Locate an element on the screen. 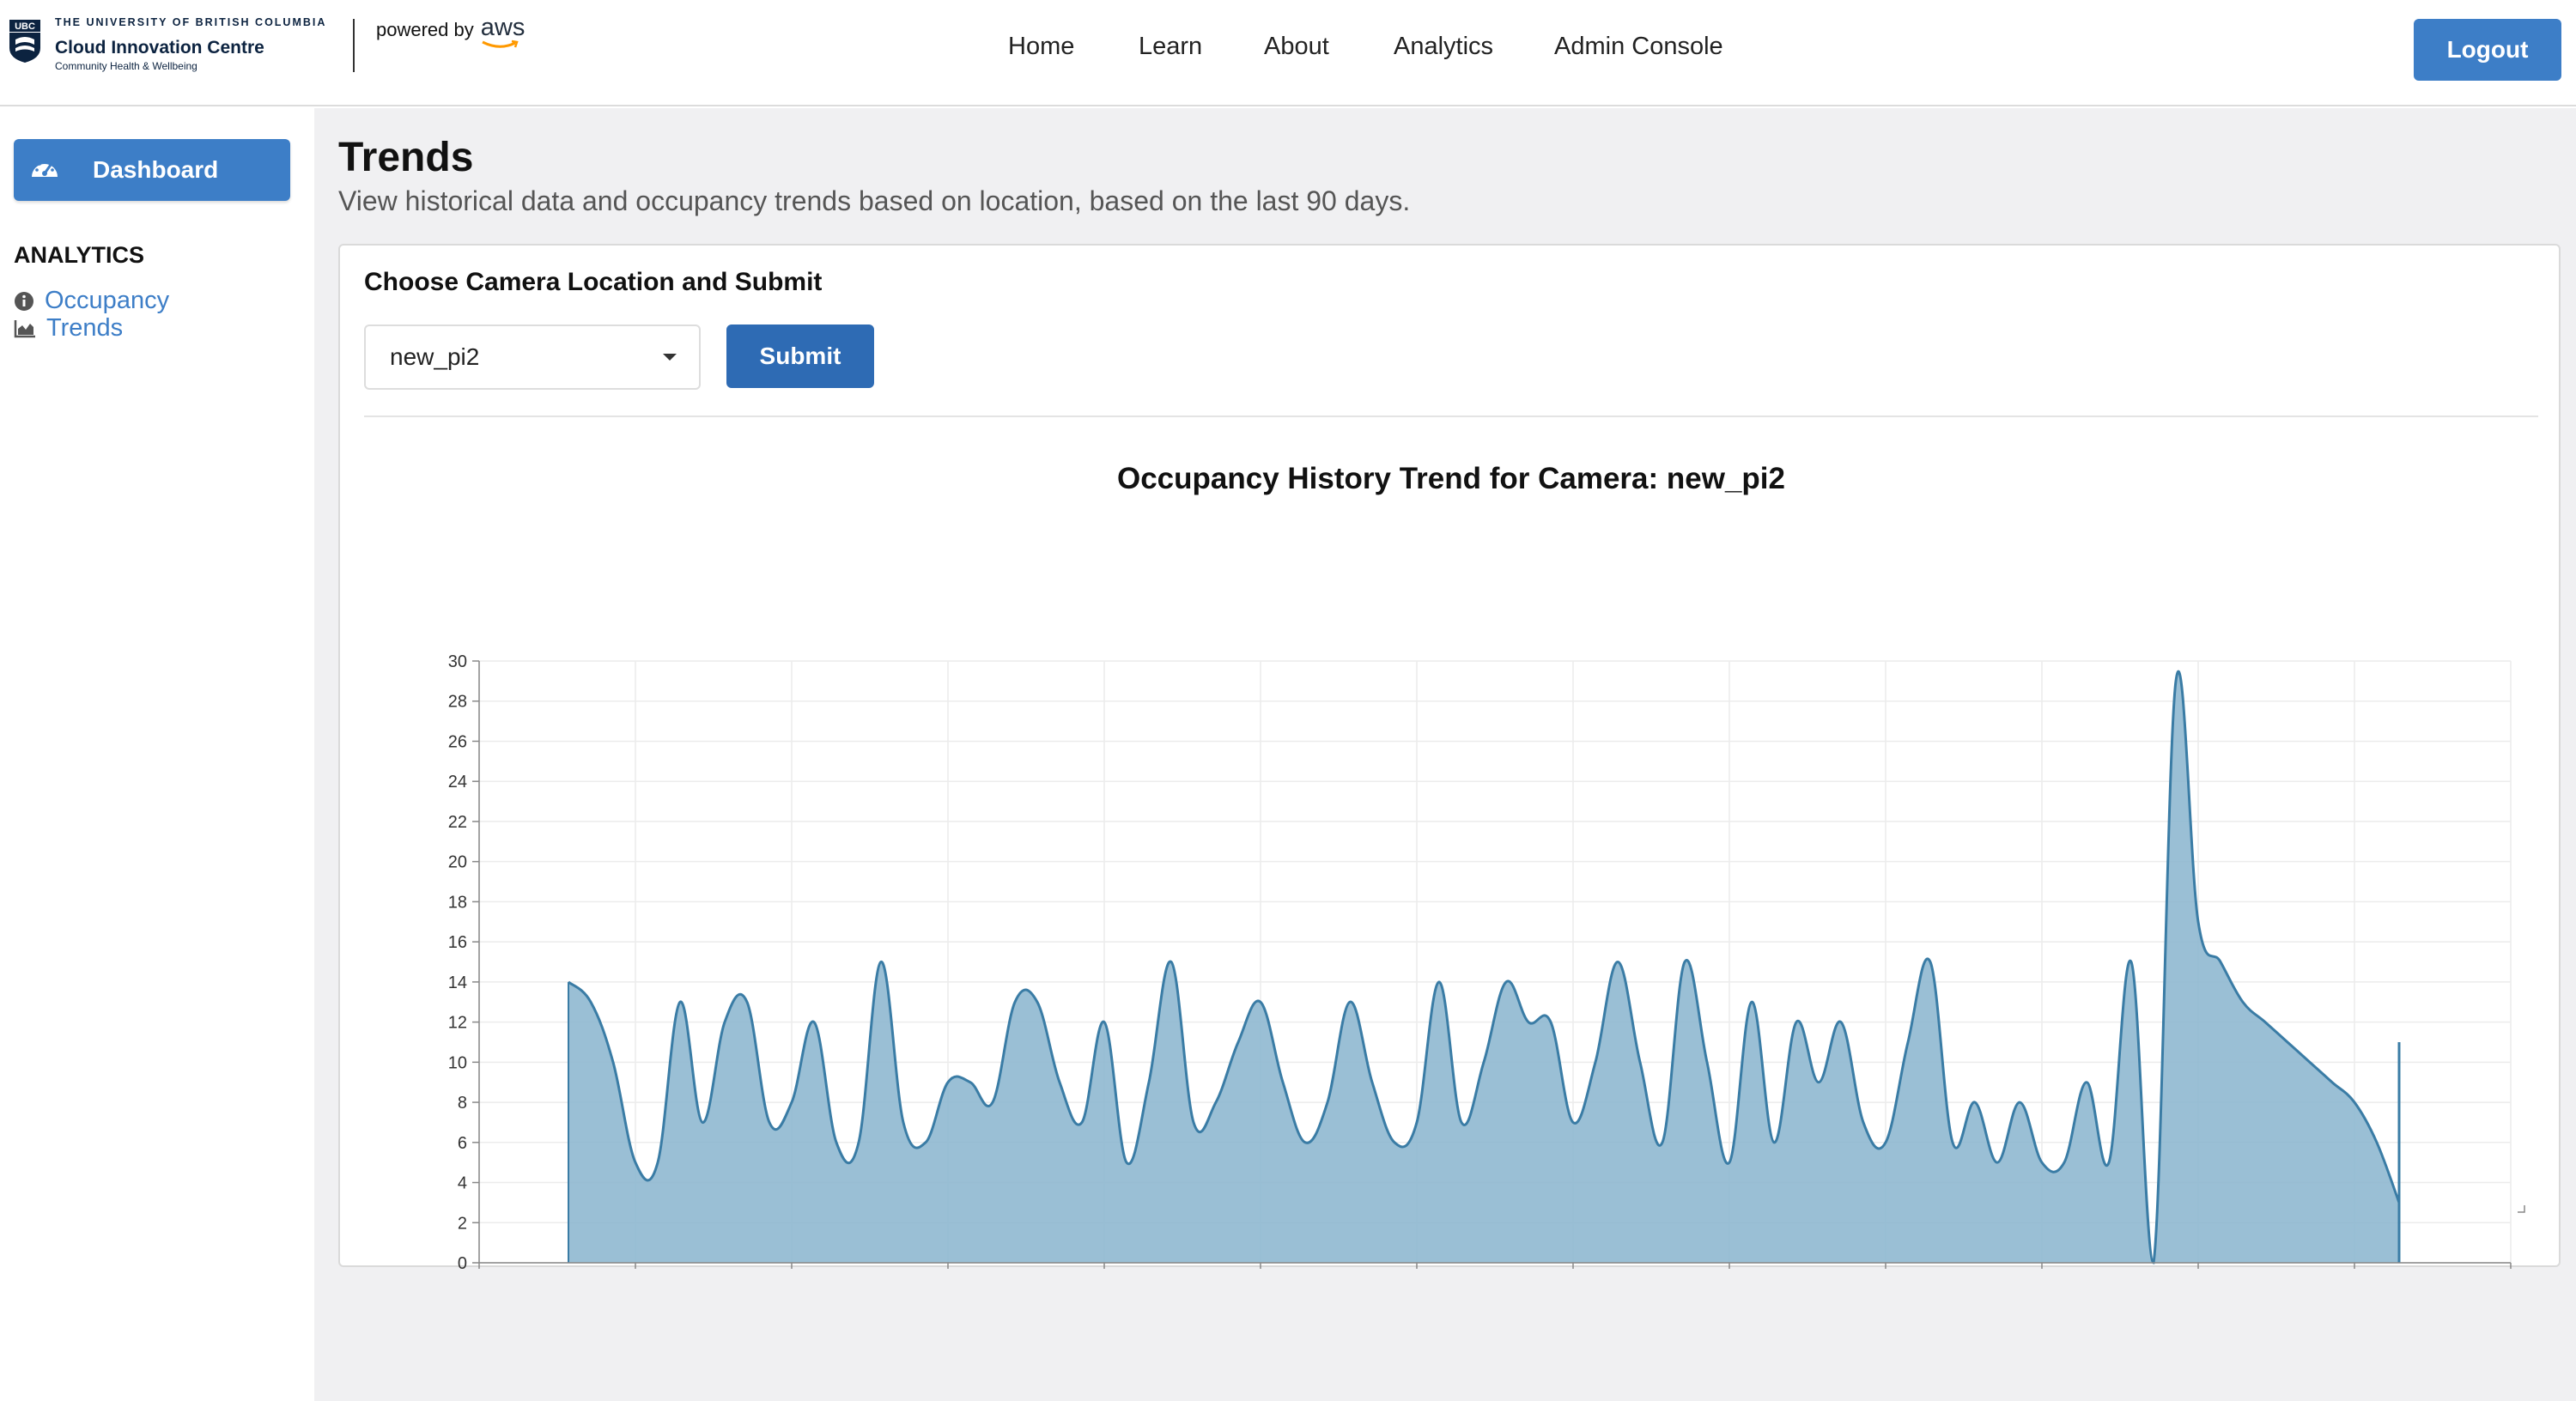  nav-home: Home is located at coordinates (1041, 47).